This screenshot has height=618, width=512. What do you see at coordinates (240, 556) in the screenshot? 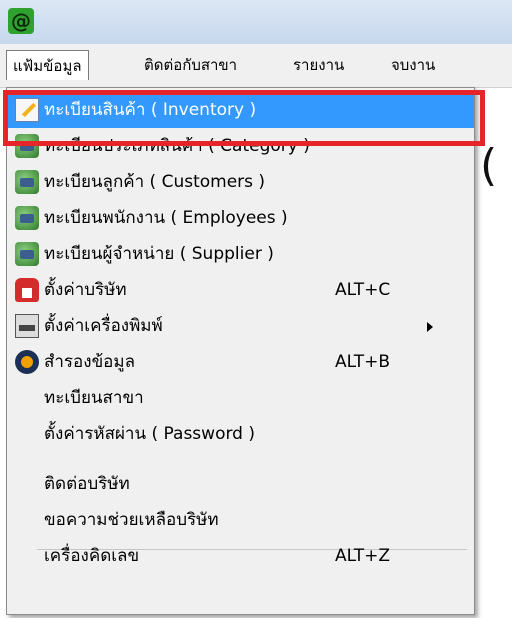
I see `menu-item-calculator: เครื่องคิดเลข ALT+Z` at bounding box center [240, 556].